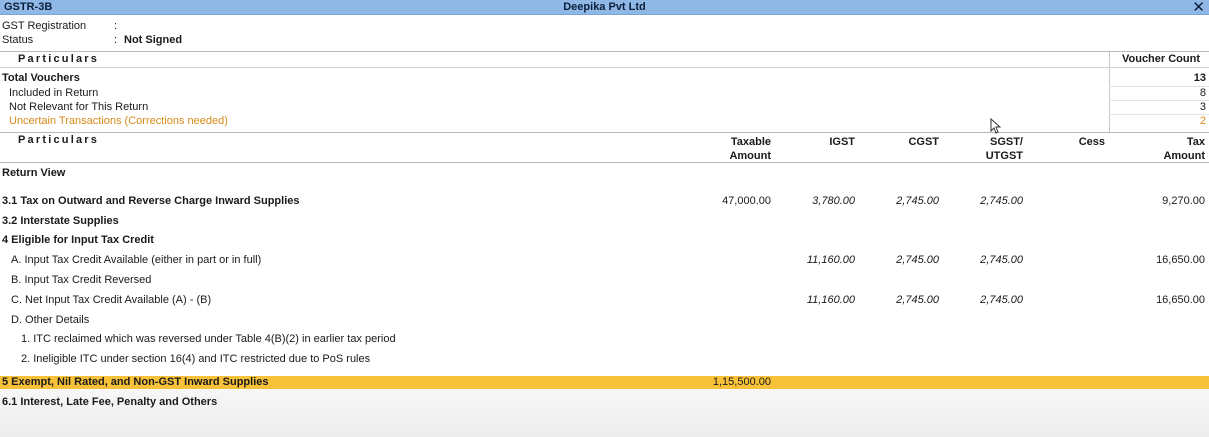 Image resolution: width=1209 pixels, height=437 pixels. I want to click on status-colon: :, so click(116, 40).